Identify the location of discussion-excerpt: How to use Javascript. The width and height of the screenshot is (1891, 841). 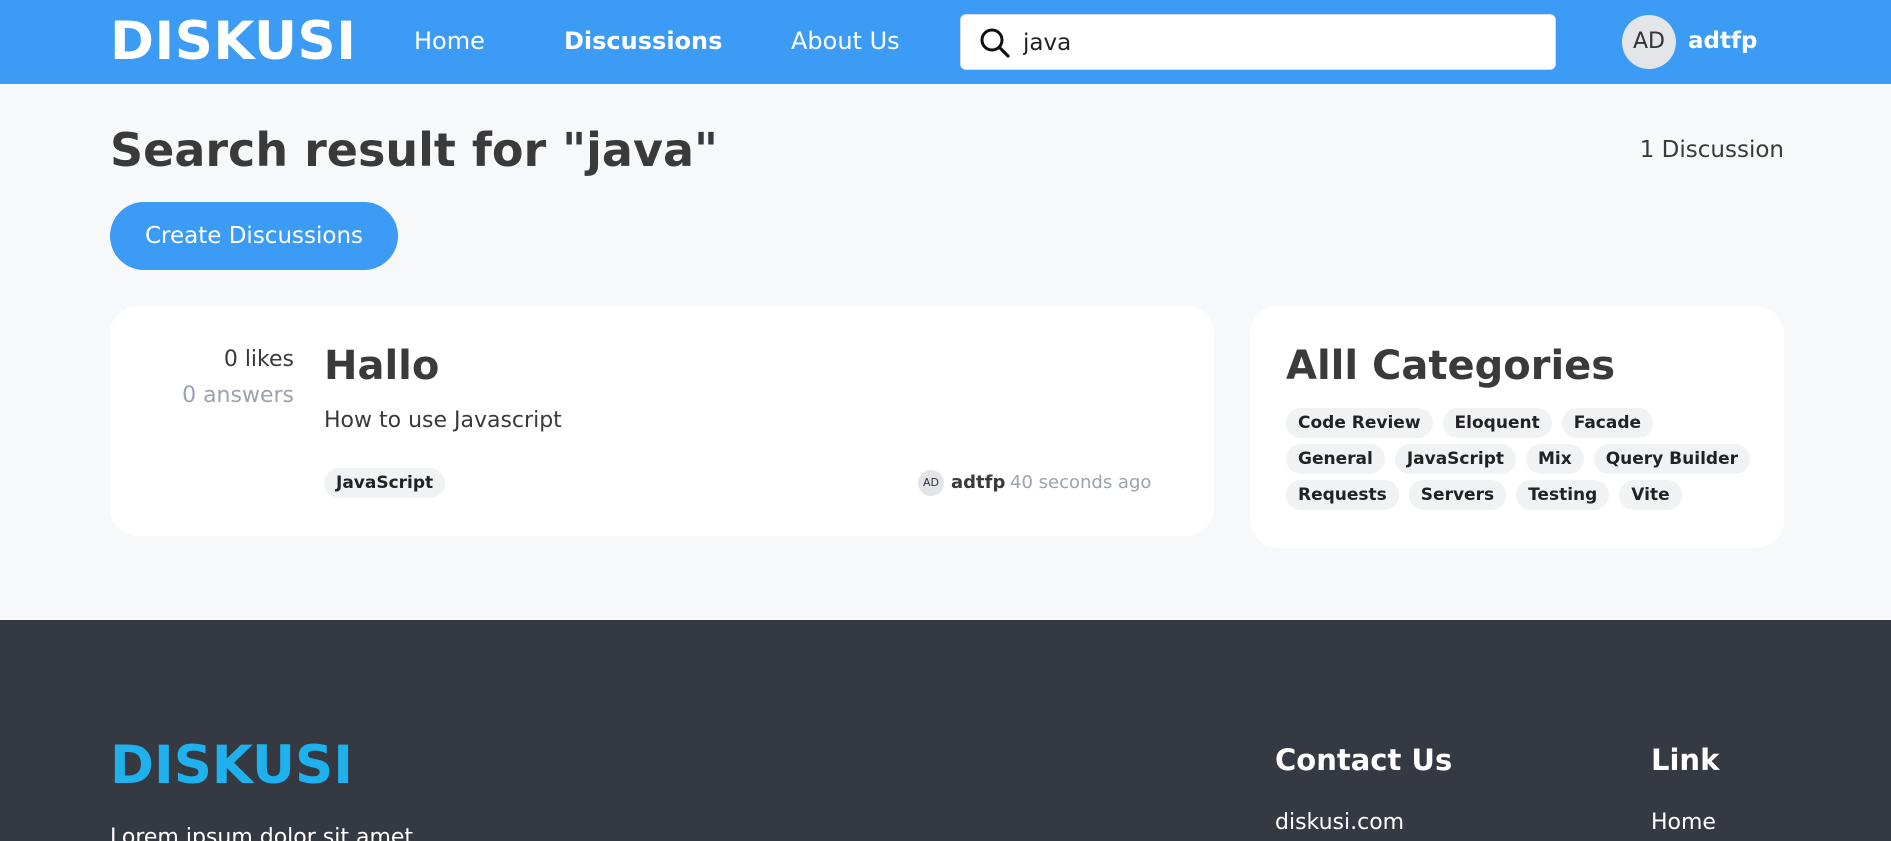
(443, 420).